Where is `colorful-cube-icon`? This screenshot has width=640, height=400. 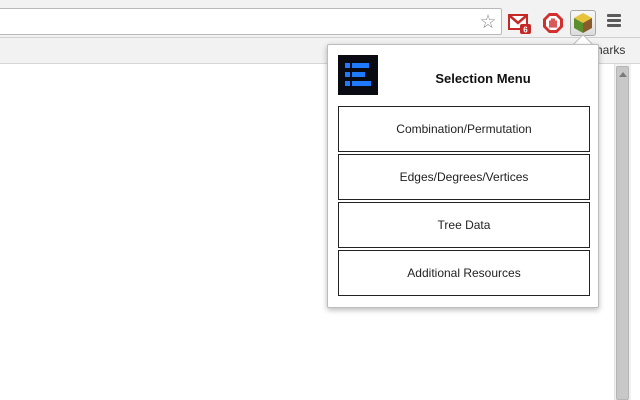 colorful-cube-icon is located at coordinates (583, 23).